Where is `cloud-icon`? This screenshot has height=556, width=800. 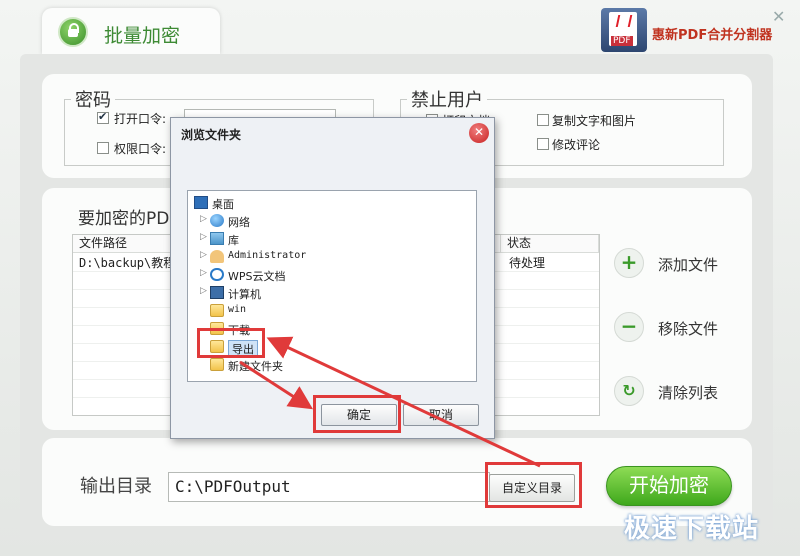
cloud-icon is located at coordinates (217, 274).